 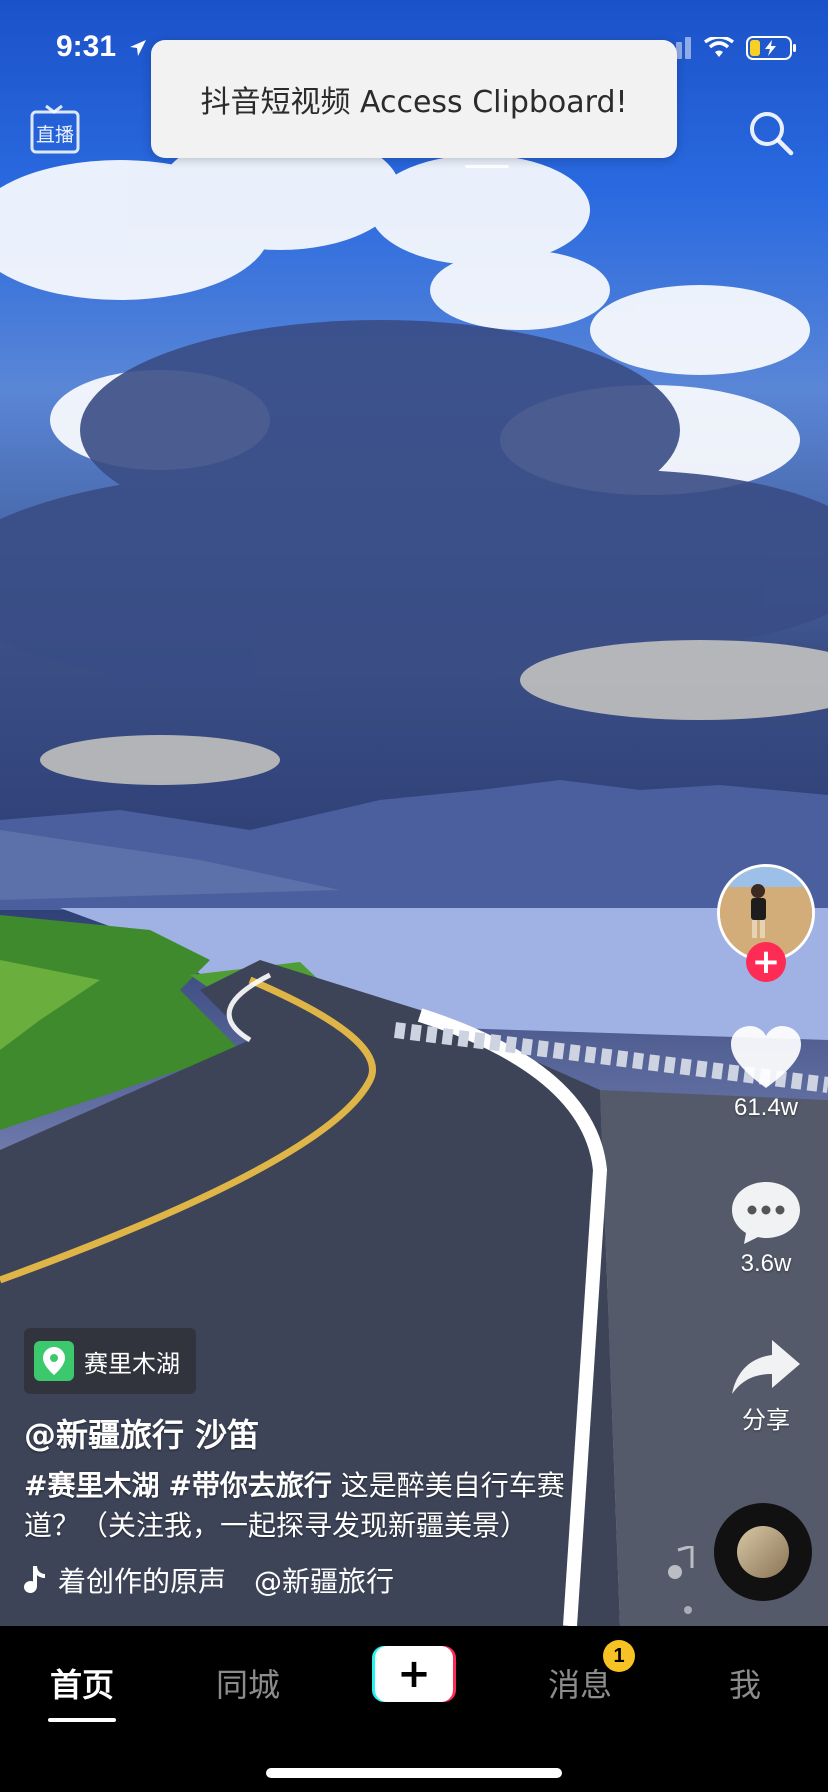 I want to click on share-label: 分享, so click(x=766, y=1420).